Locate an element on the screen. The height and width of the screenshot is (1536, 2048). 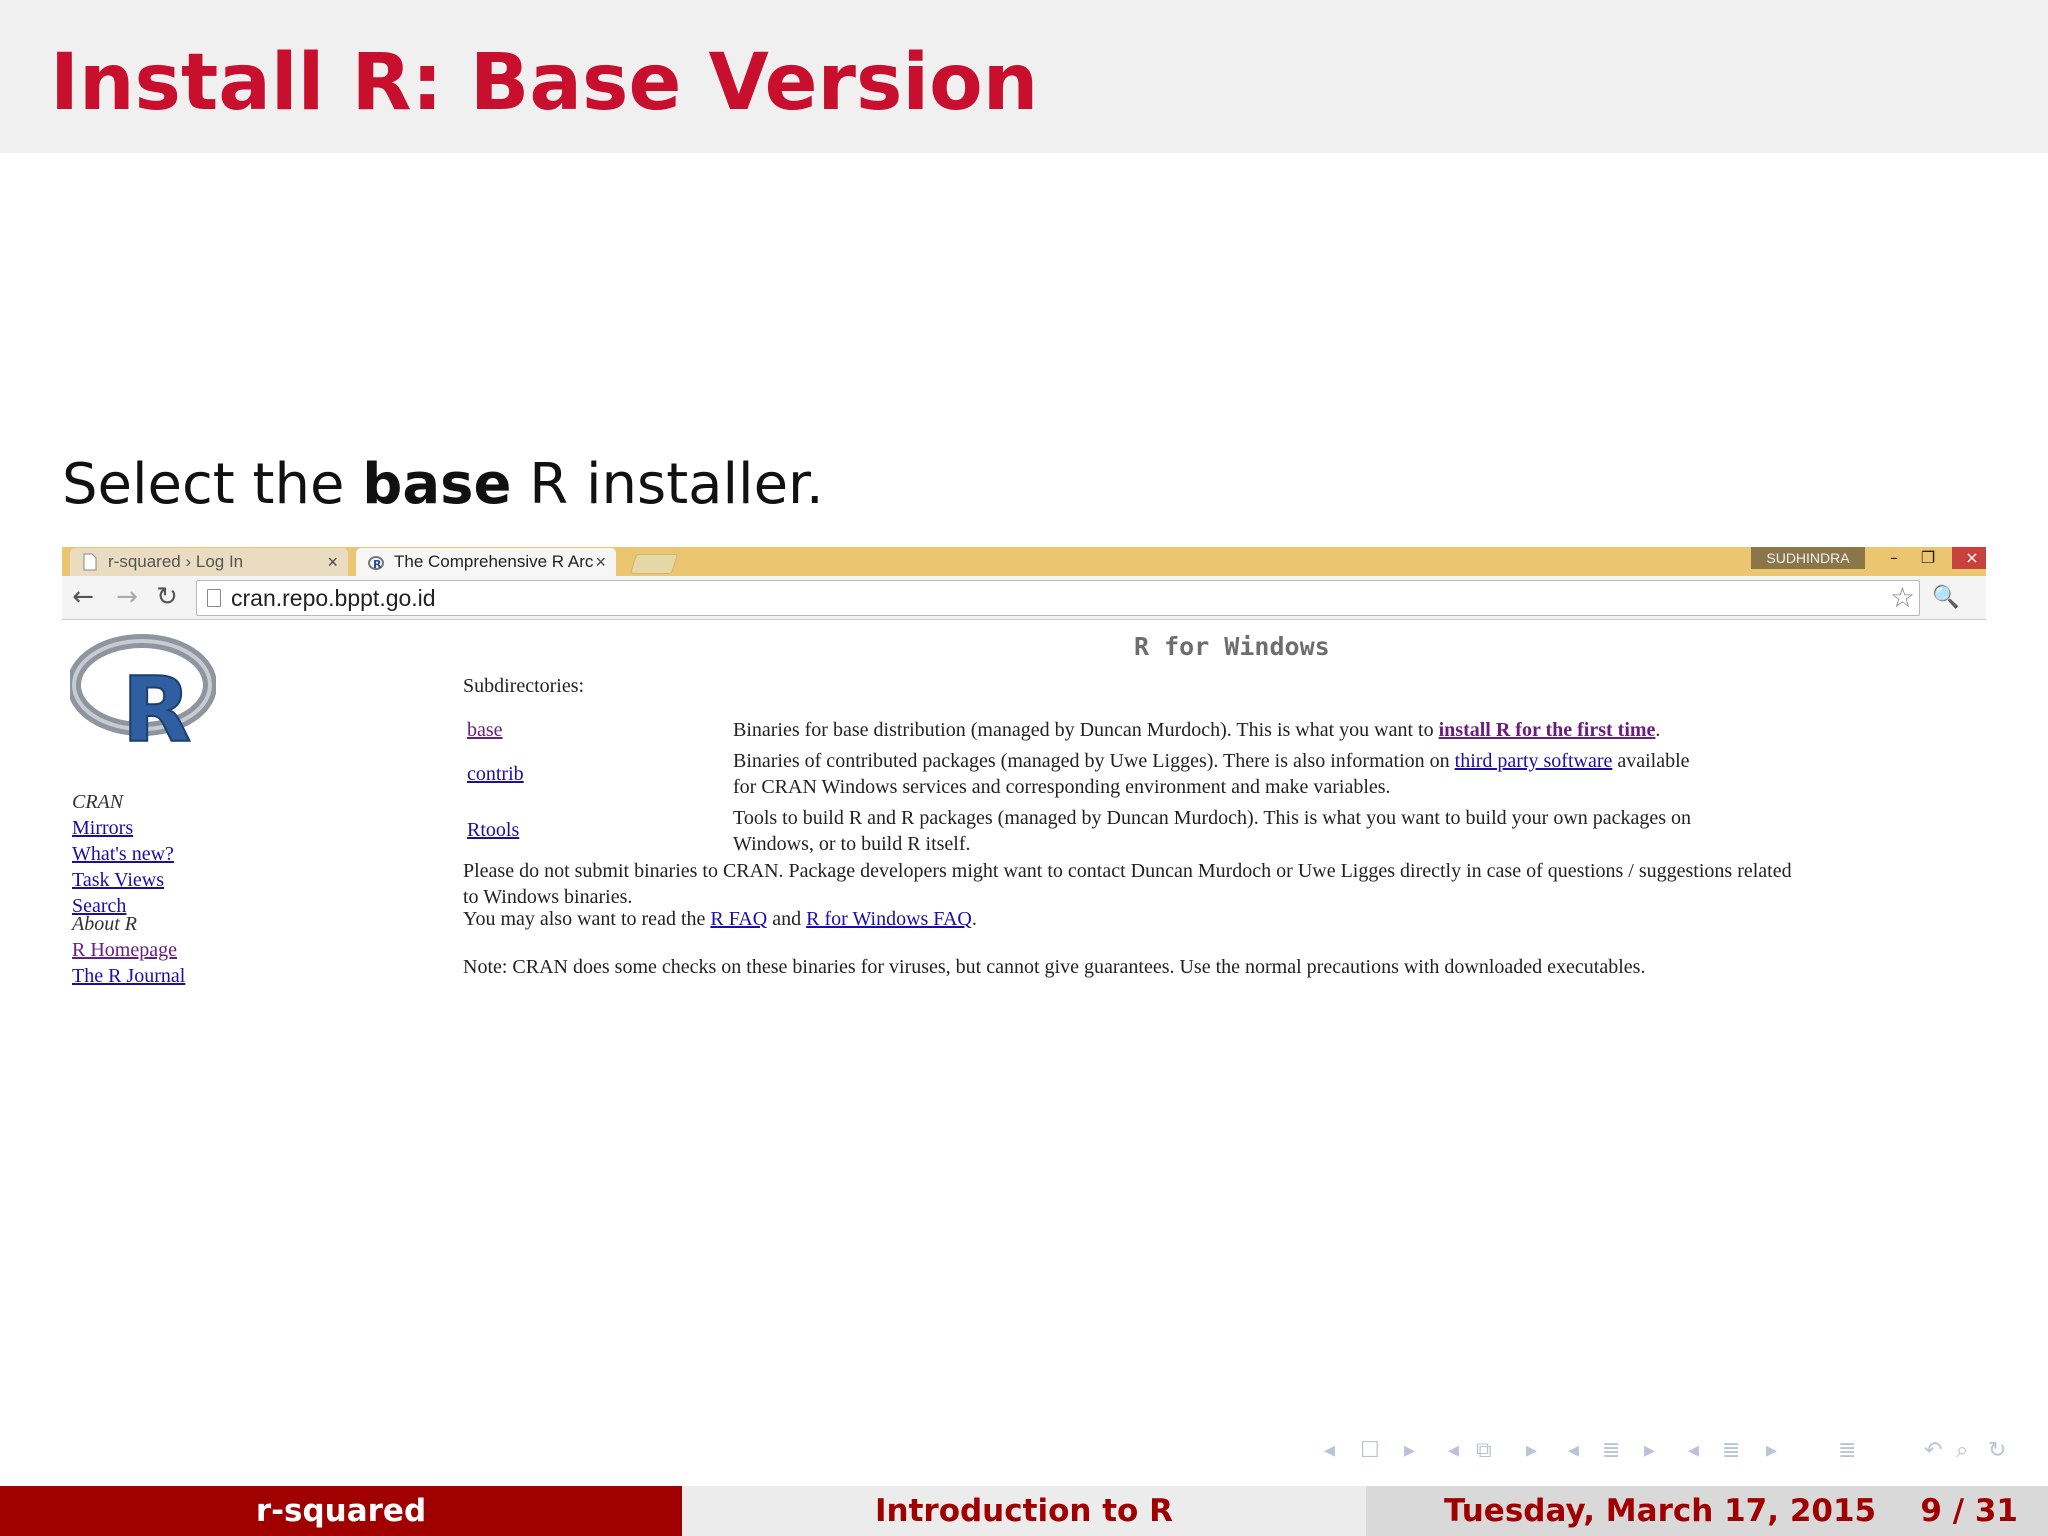
install-first-time-link: install R for the first time is located at coordinates (1547, 730).